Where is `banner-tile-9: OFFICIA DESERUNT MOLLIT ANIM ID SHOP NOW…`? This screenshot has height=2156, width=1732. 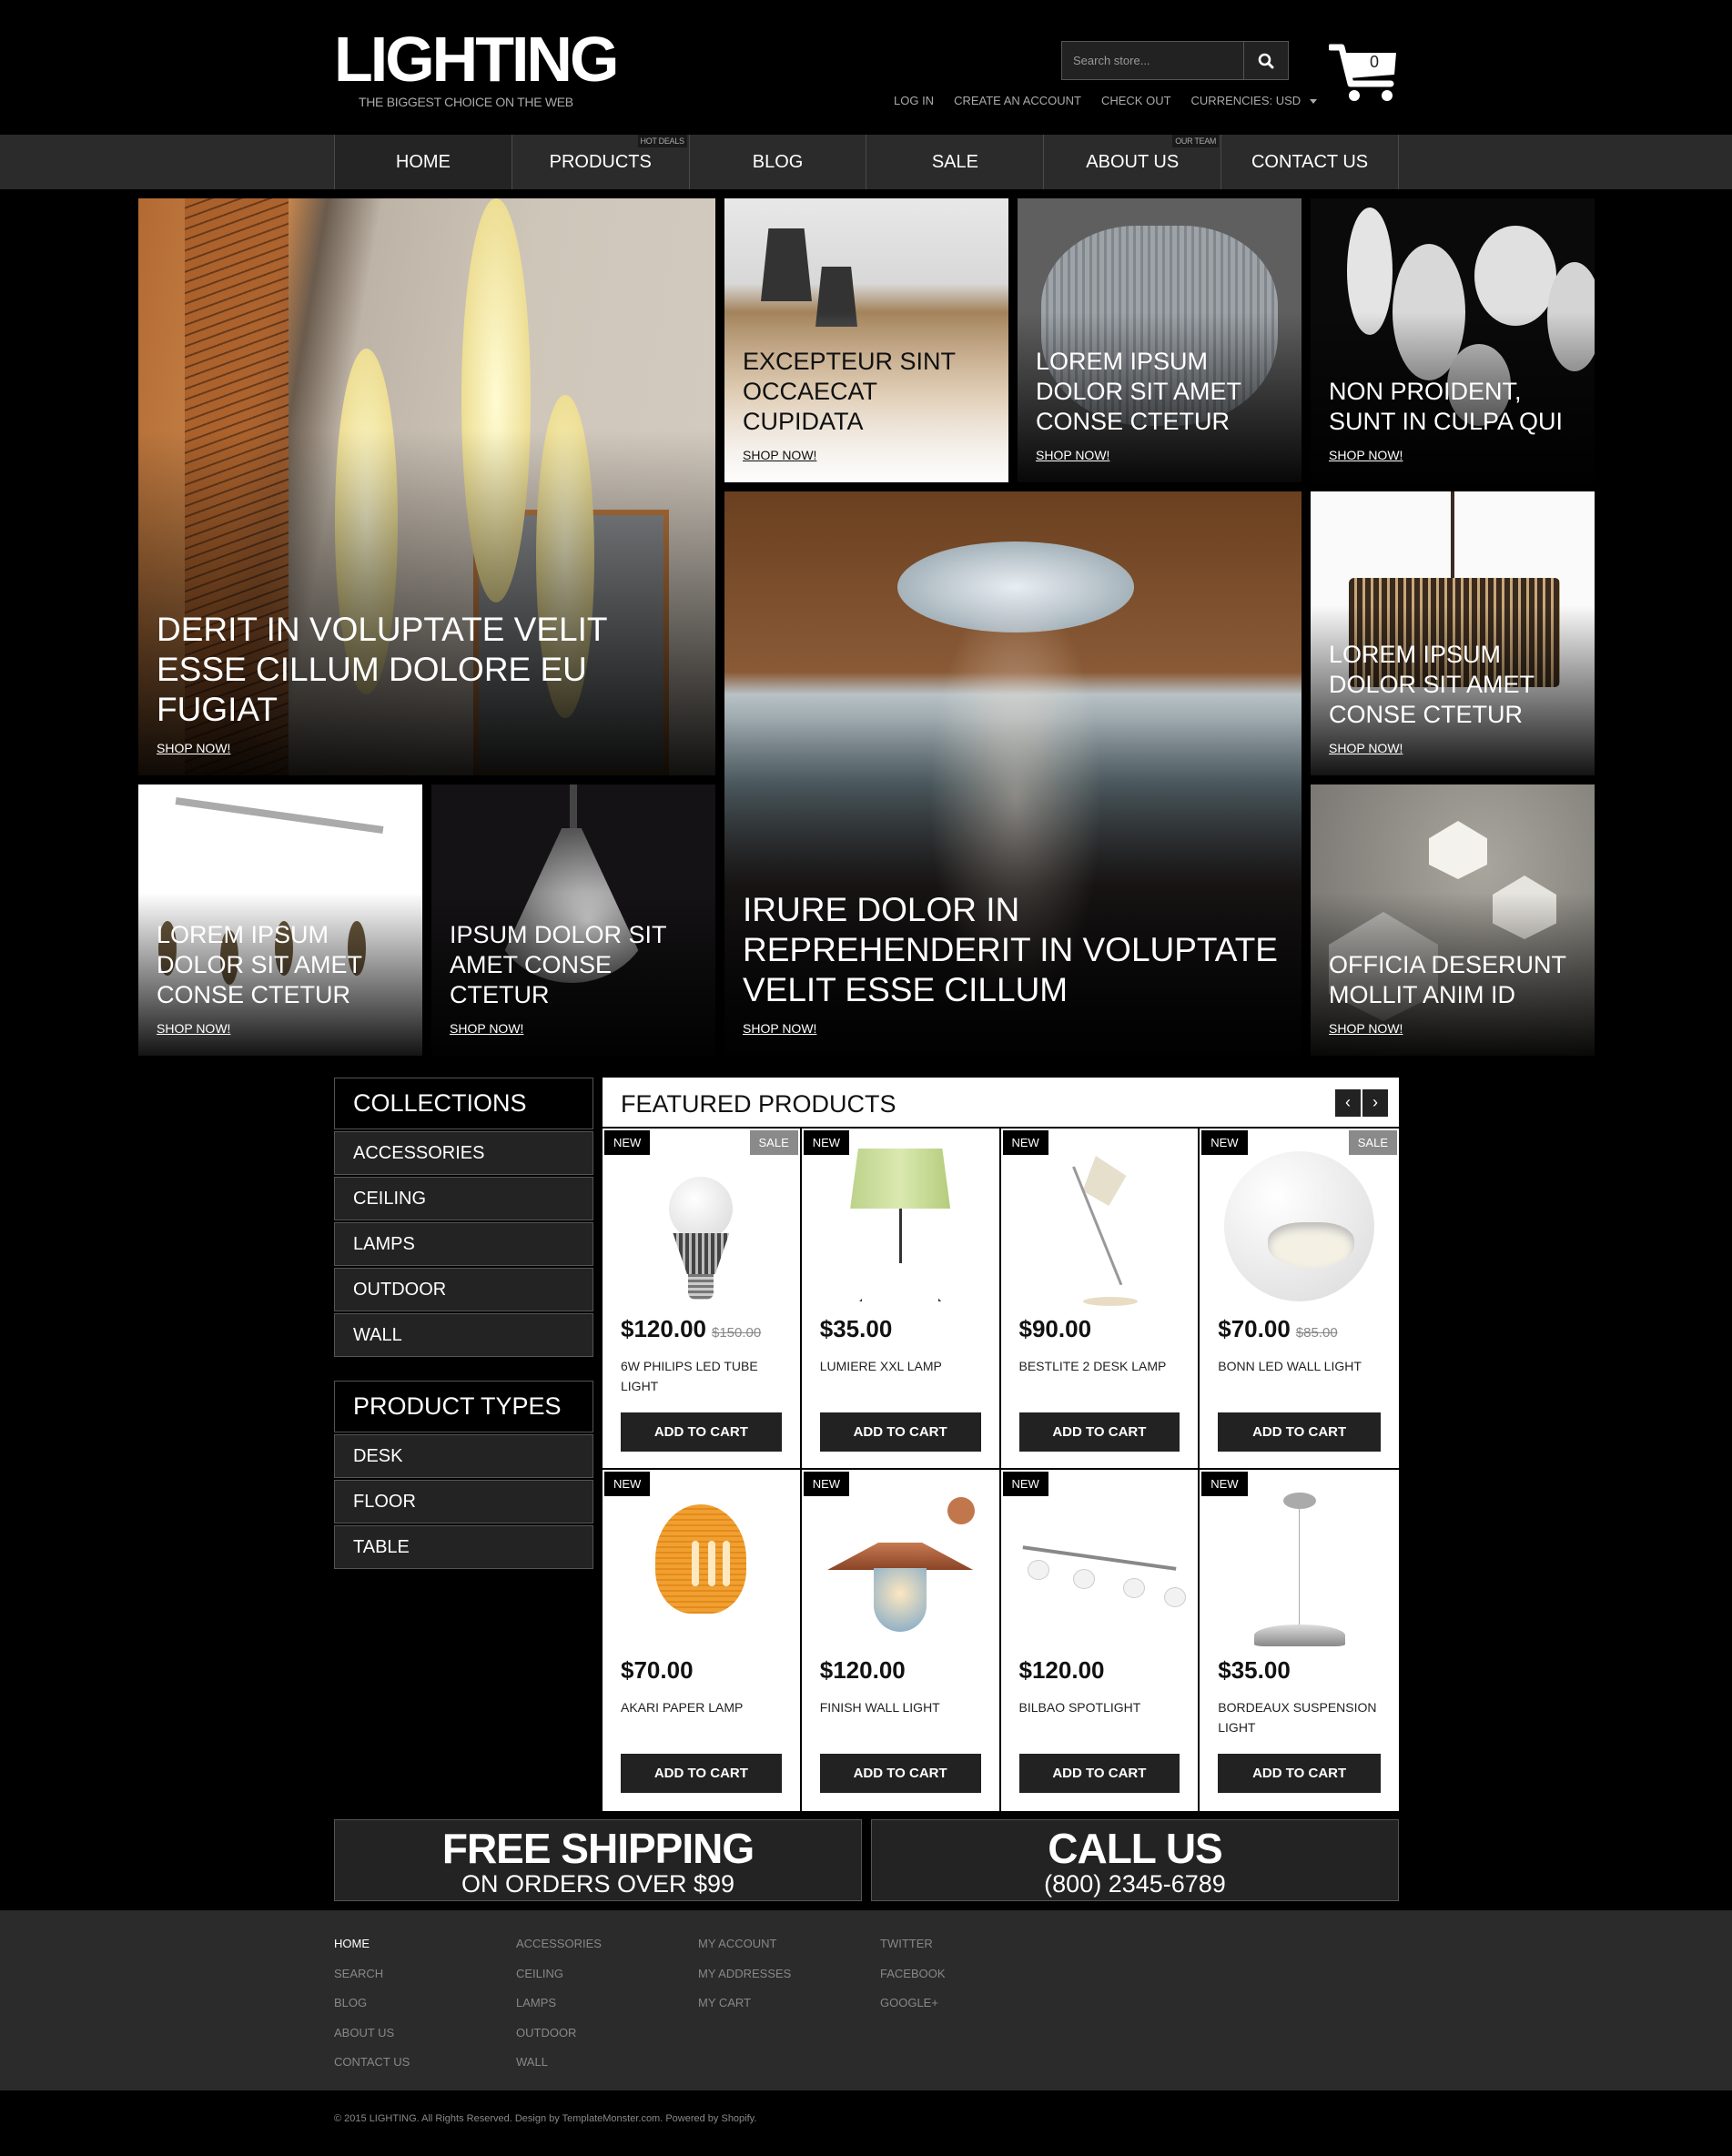
banner-tile-9: OFFICIA DESERUNT MOLLIT ANIM ID SHOP NOW… is located at coordinates (1453, 920).